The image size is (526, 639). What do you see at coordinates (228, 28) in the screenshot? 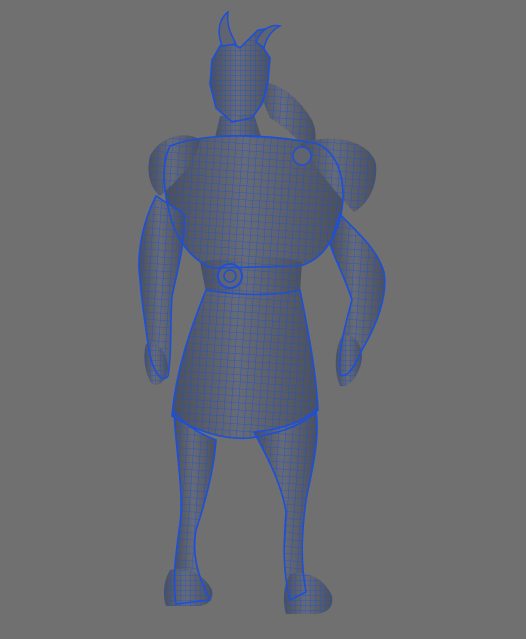
I see `horn-left-mesh` at bounding box center [228, 28].